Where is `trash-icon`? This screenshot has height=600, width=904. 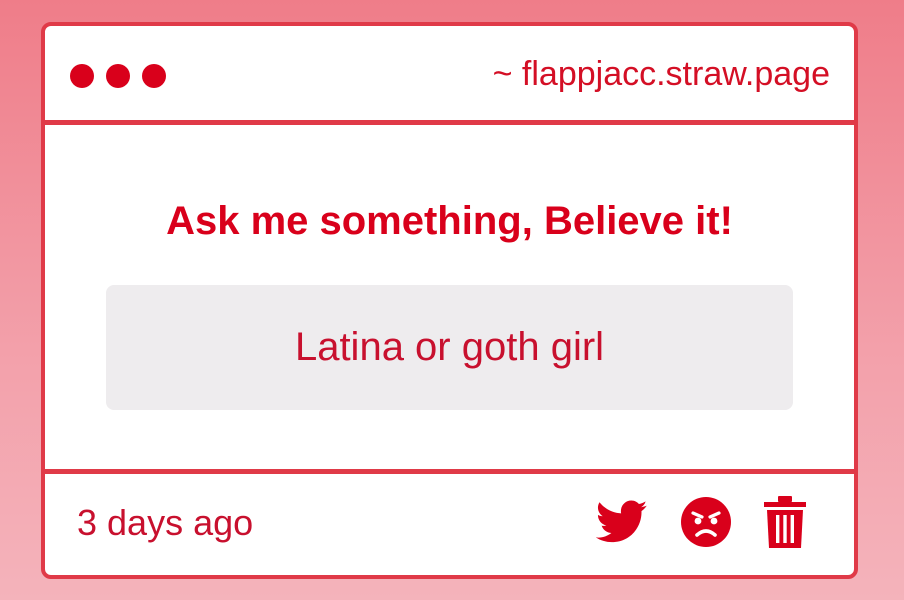 trash-icon is located at coordinates (785, 522).